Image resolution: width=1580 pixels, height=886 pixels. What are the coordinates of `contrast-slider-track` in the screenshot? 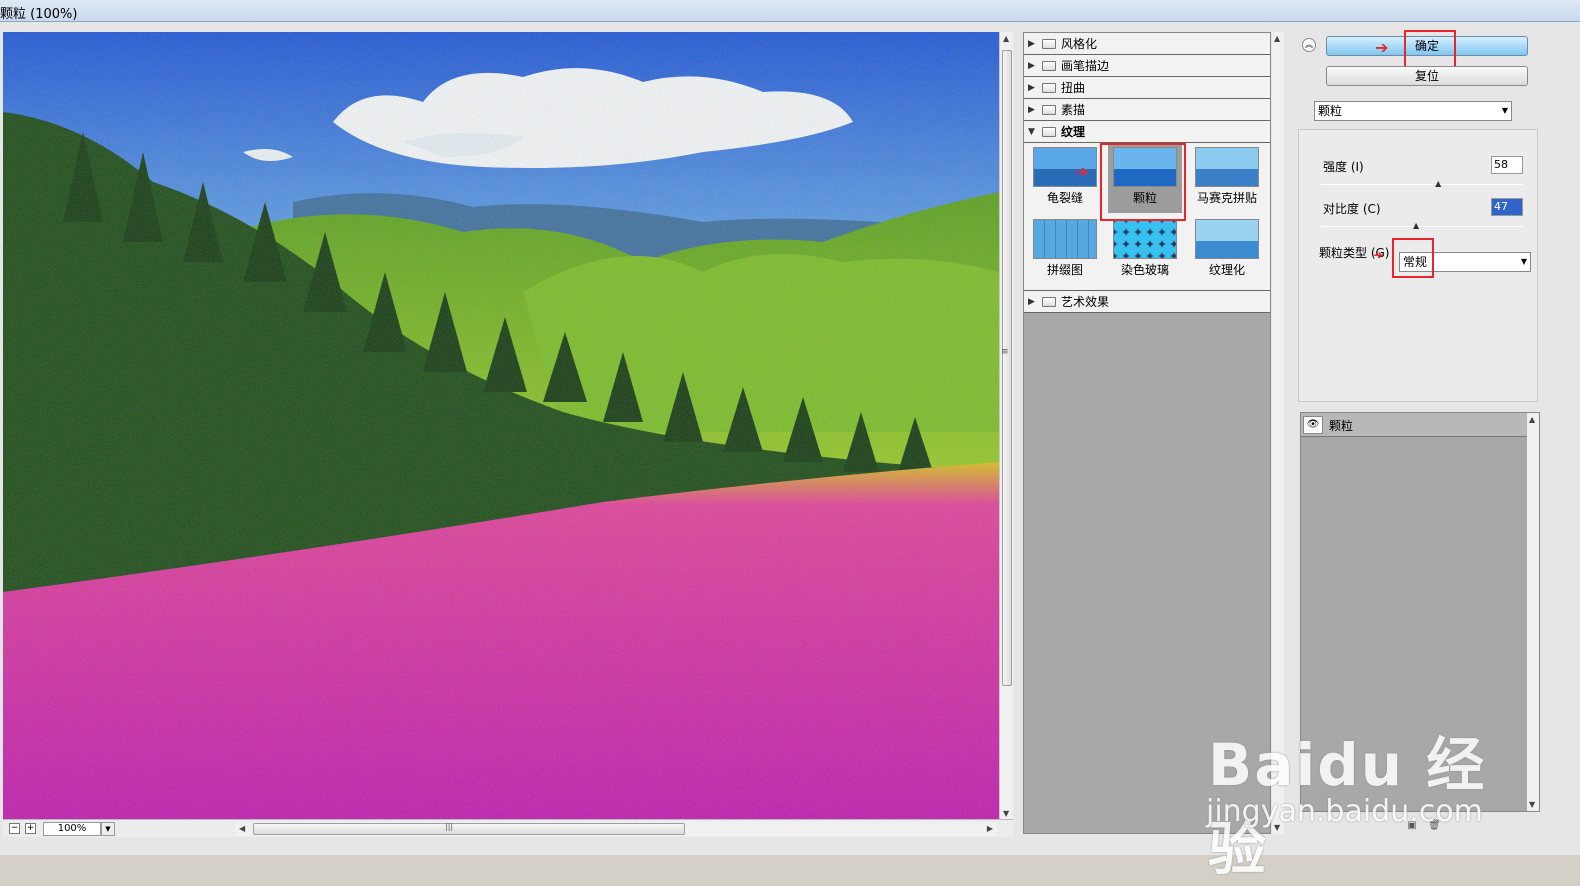 It's located at (1422, 226).